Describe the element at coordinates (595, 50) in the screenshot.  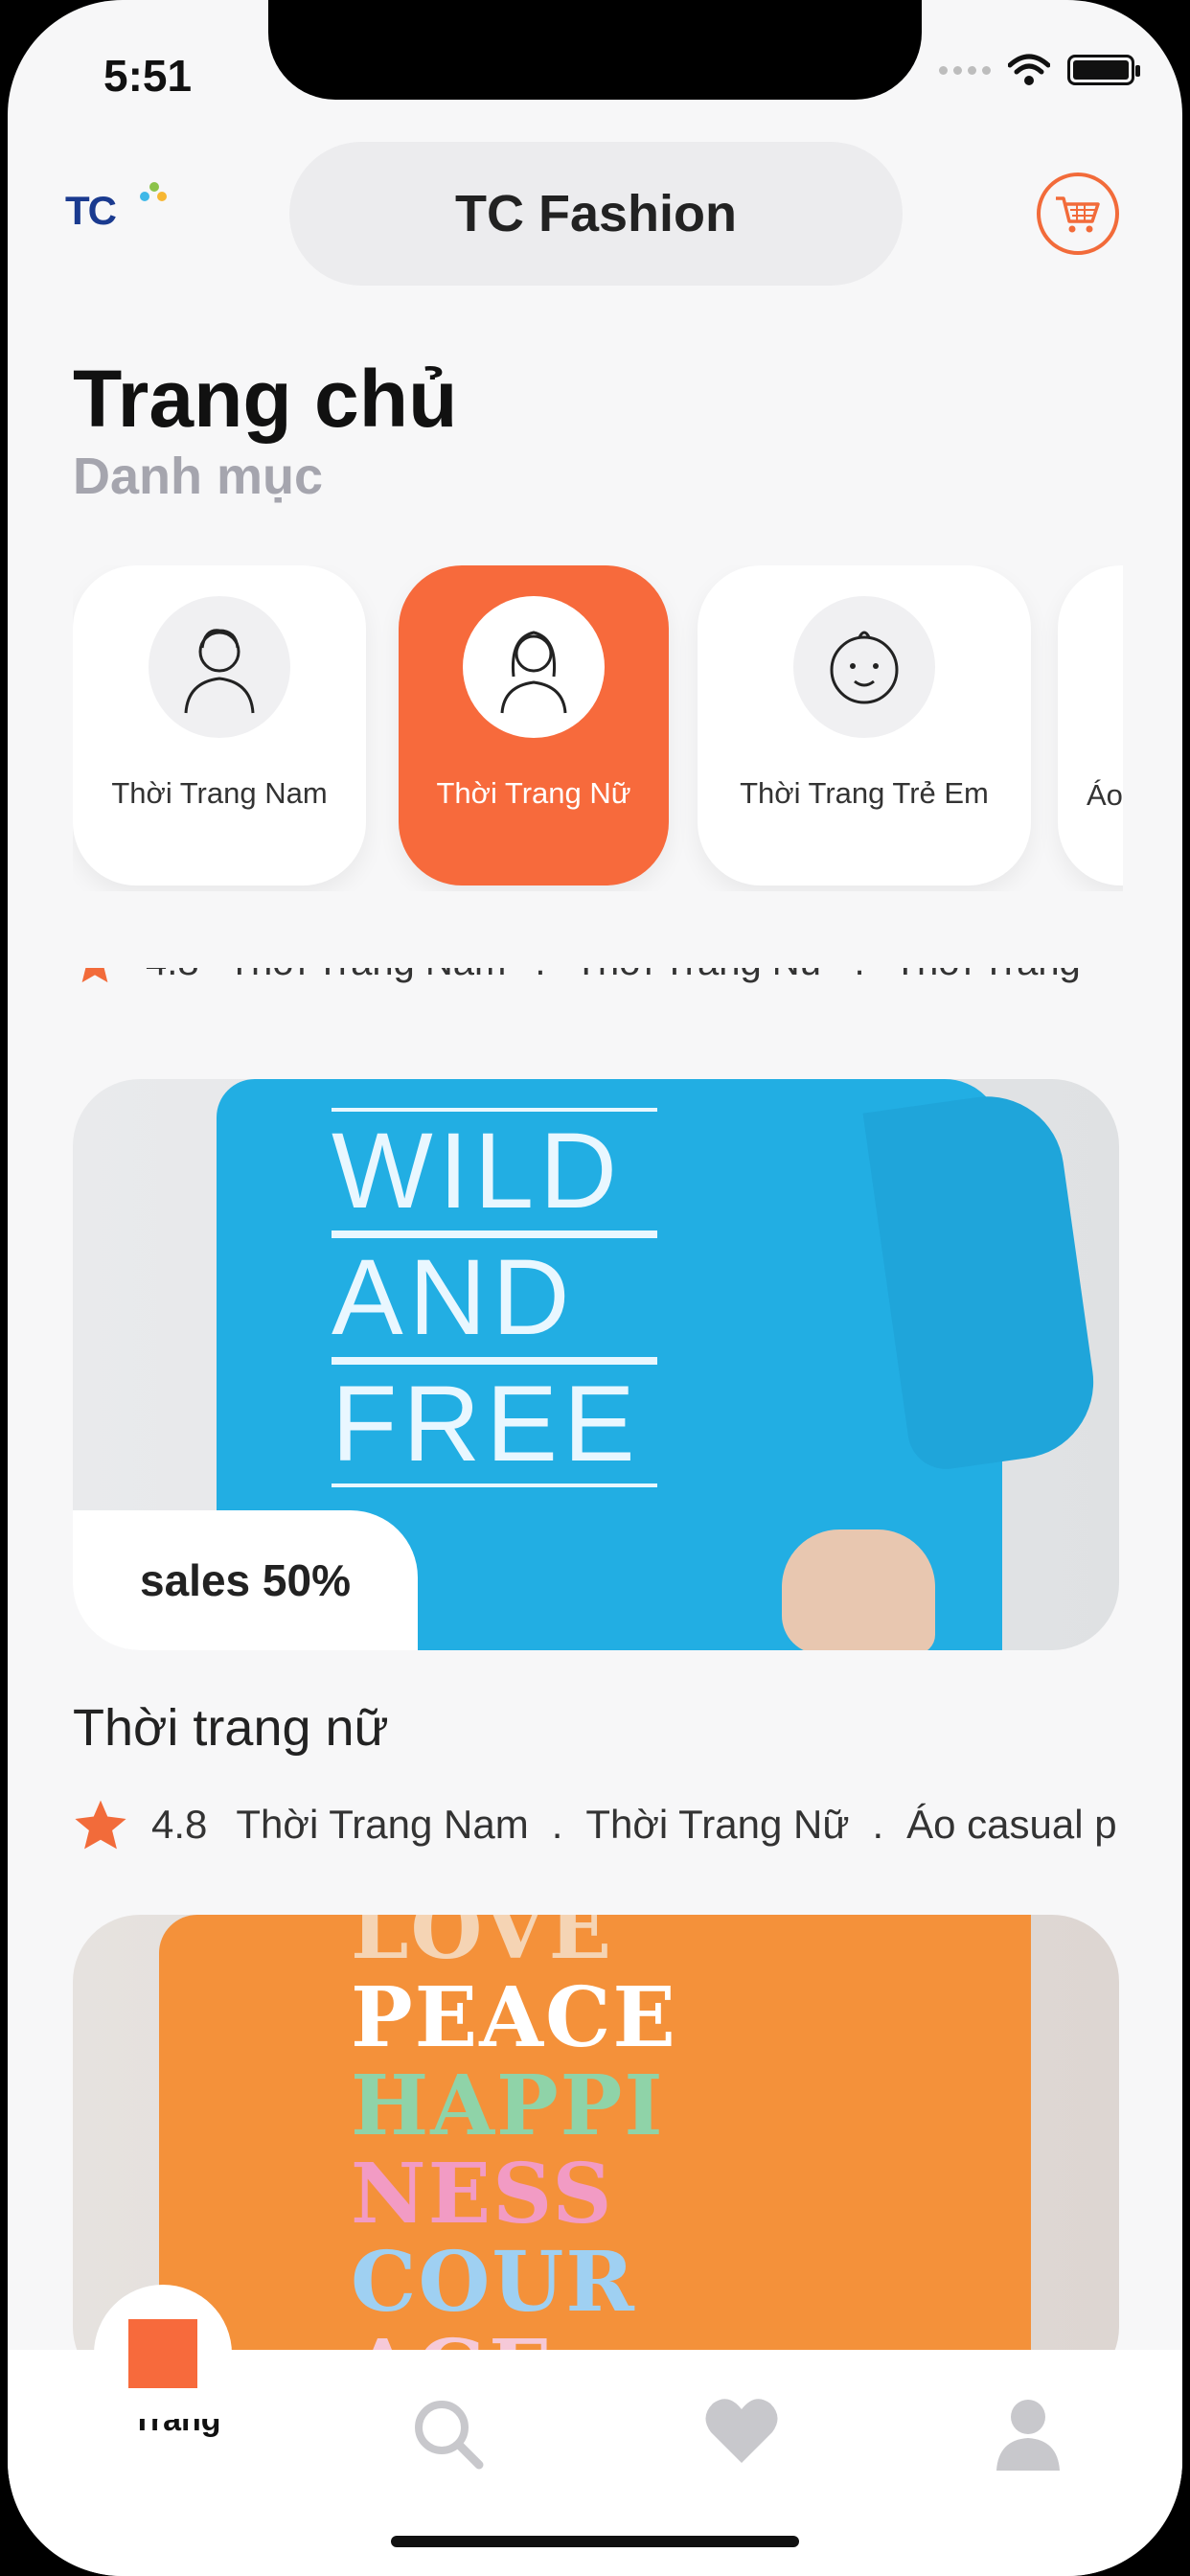
I see `device-notch` at that location.